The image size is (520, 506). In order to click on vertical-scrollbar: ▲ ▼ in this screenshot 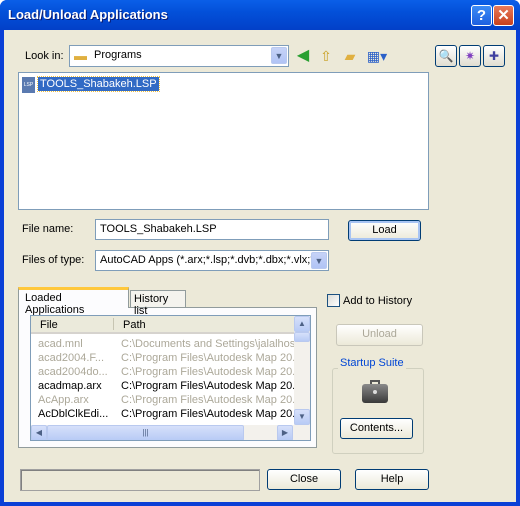, I will do `click(302, 370)`.